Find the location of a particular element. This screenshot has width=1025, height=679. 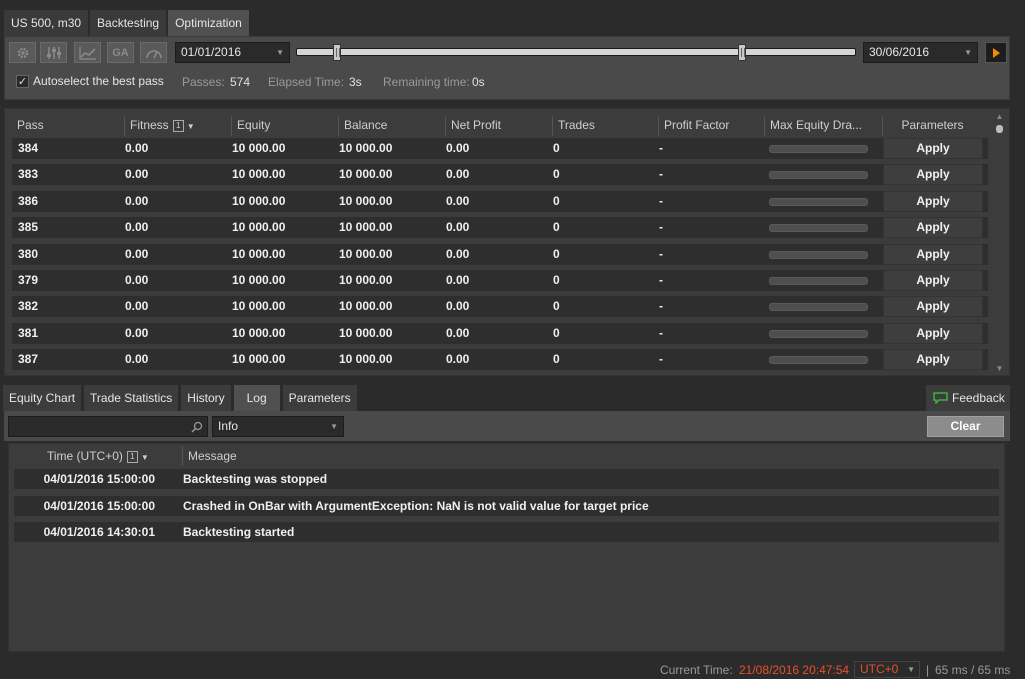

gear-icon is located at coordinates (22, 52).